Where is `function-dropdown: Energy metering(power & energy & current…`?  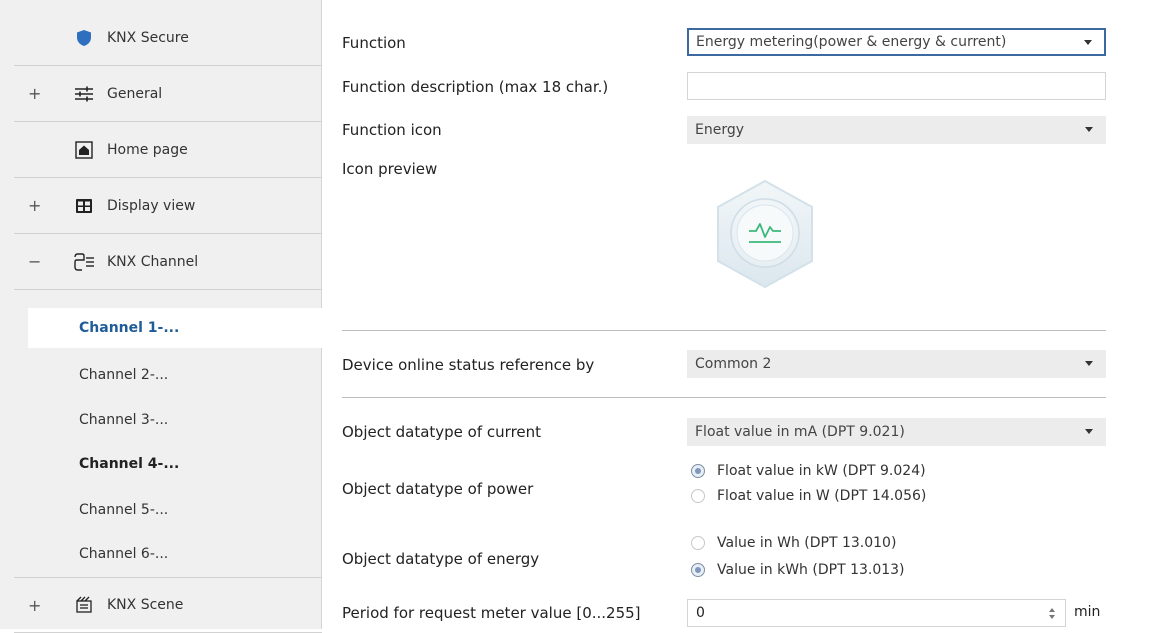 function-dropdown: Energy metering(power & energy & current… is located at coordinates (896, 42).